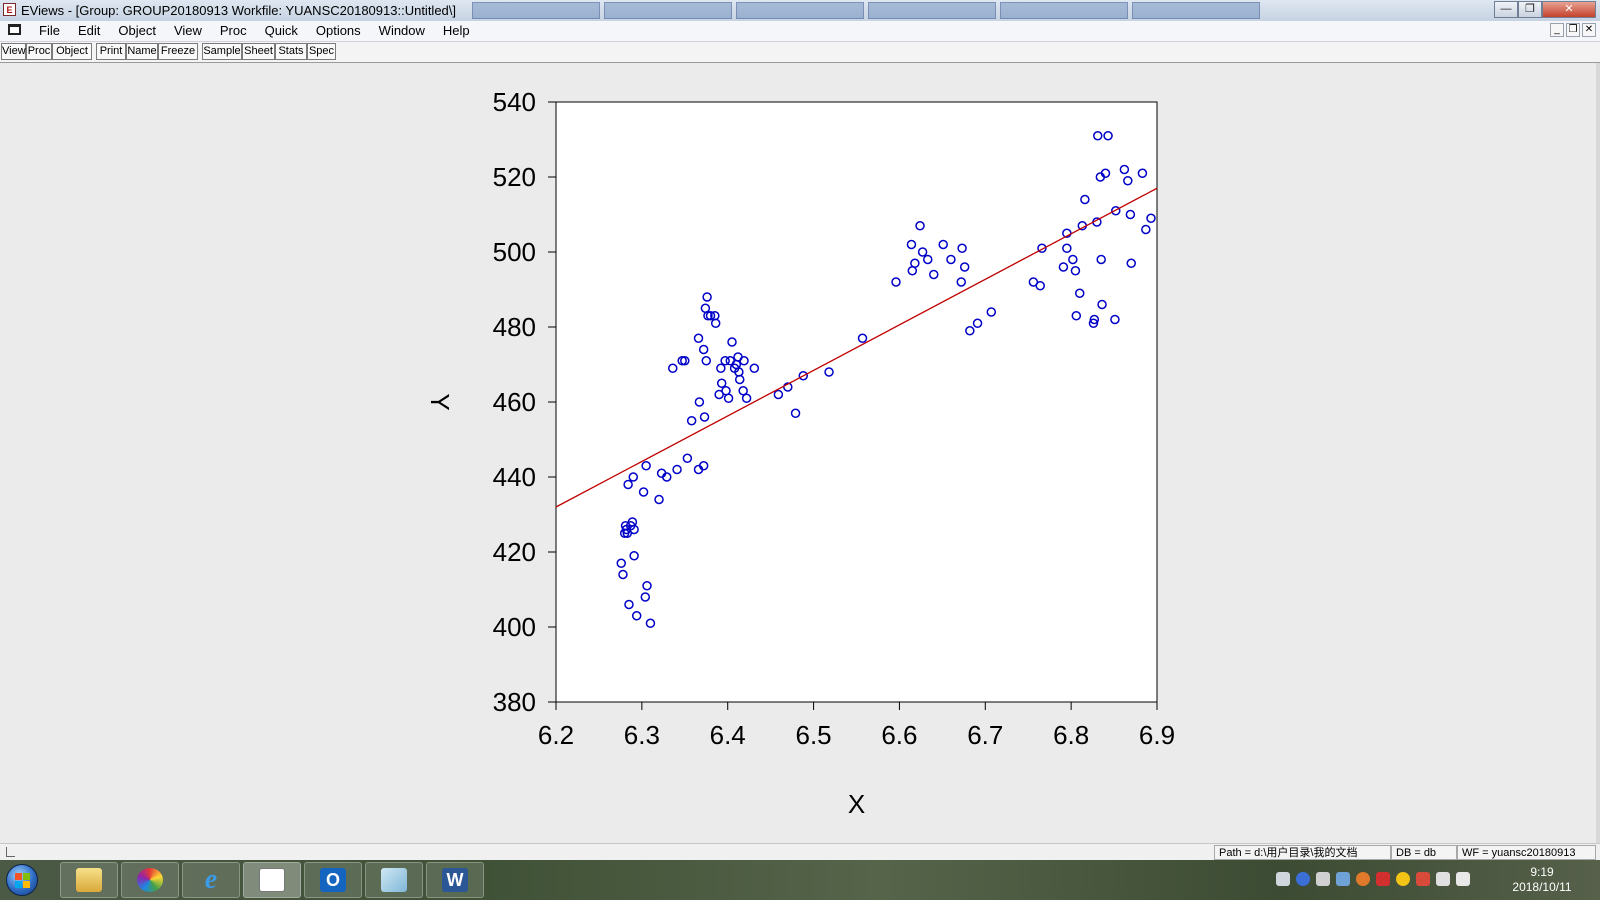  What do you see at coordinates (856, 804) in the screenshot?
I see `x-axis-label: X` at bounding box center [856, 804].